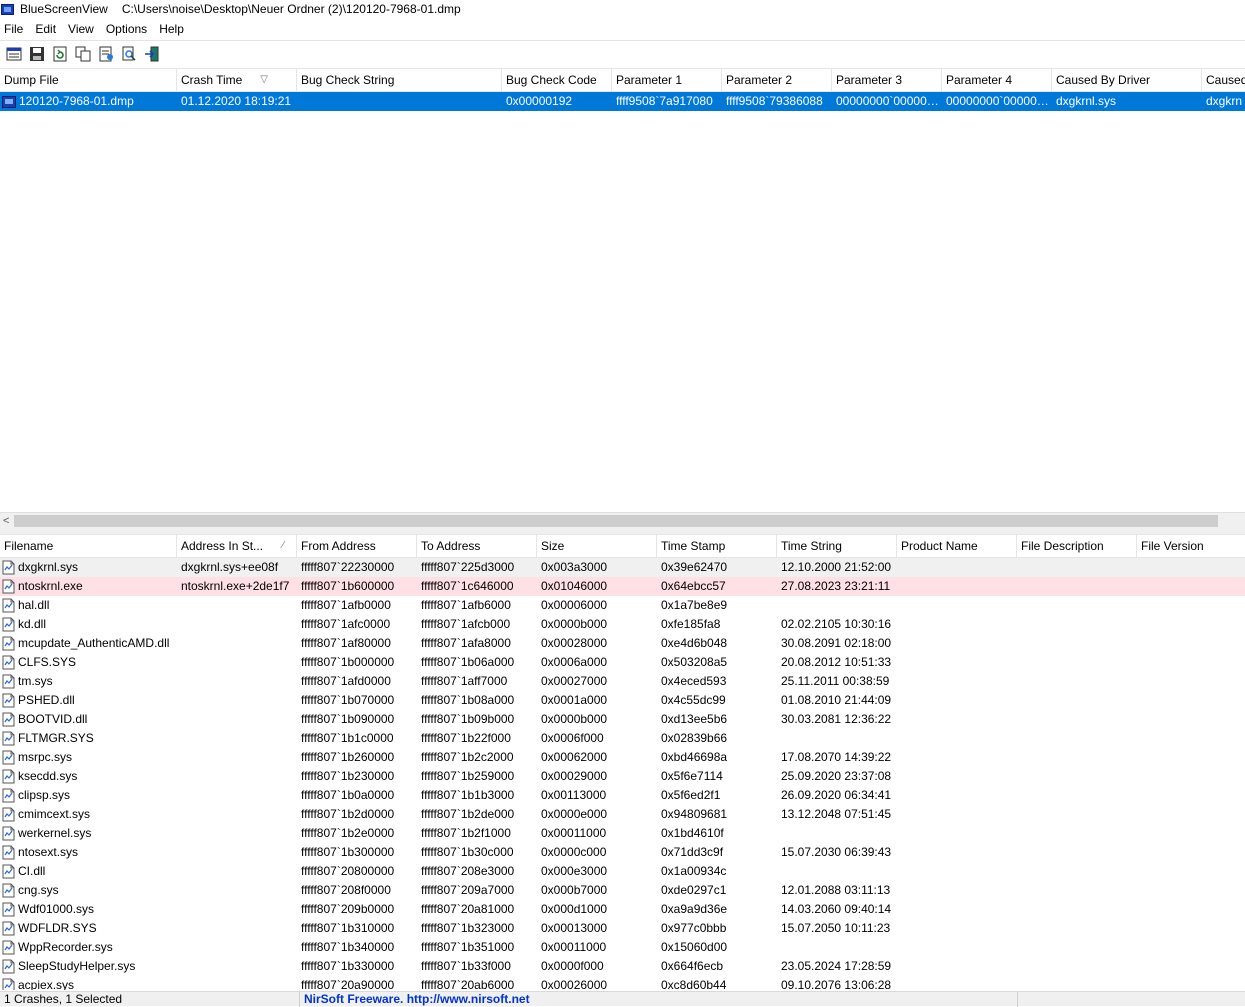 The height and width of the screenshot is (1007, 1245). Describe the element at coordinates (1223, 80) in the screenshot. I see `column-header: Caused` at that location.